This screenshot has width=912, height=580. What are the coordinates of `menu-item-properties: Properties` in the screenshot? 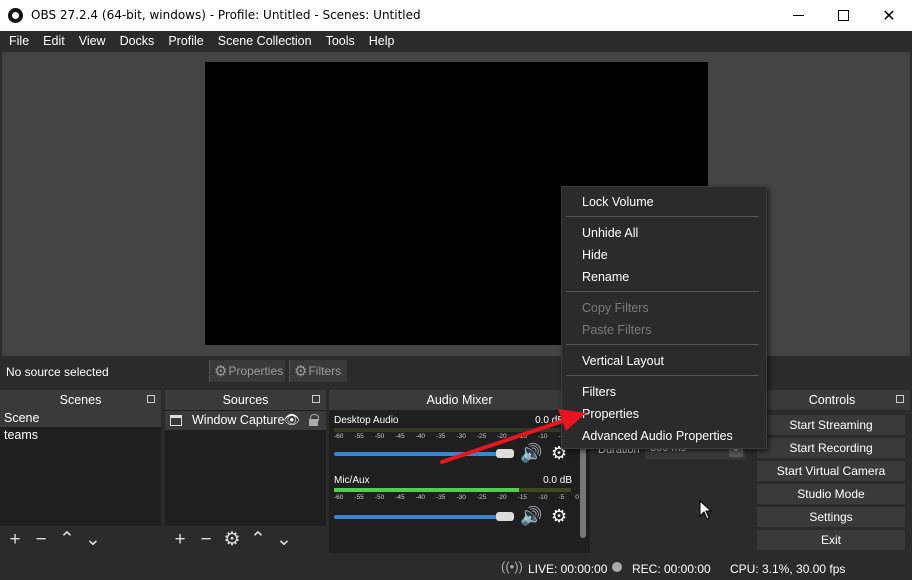 It's located at (610, 414).